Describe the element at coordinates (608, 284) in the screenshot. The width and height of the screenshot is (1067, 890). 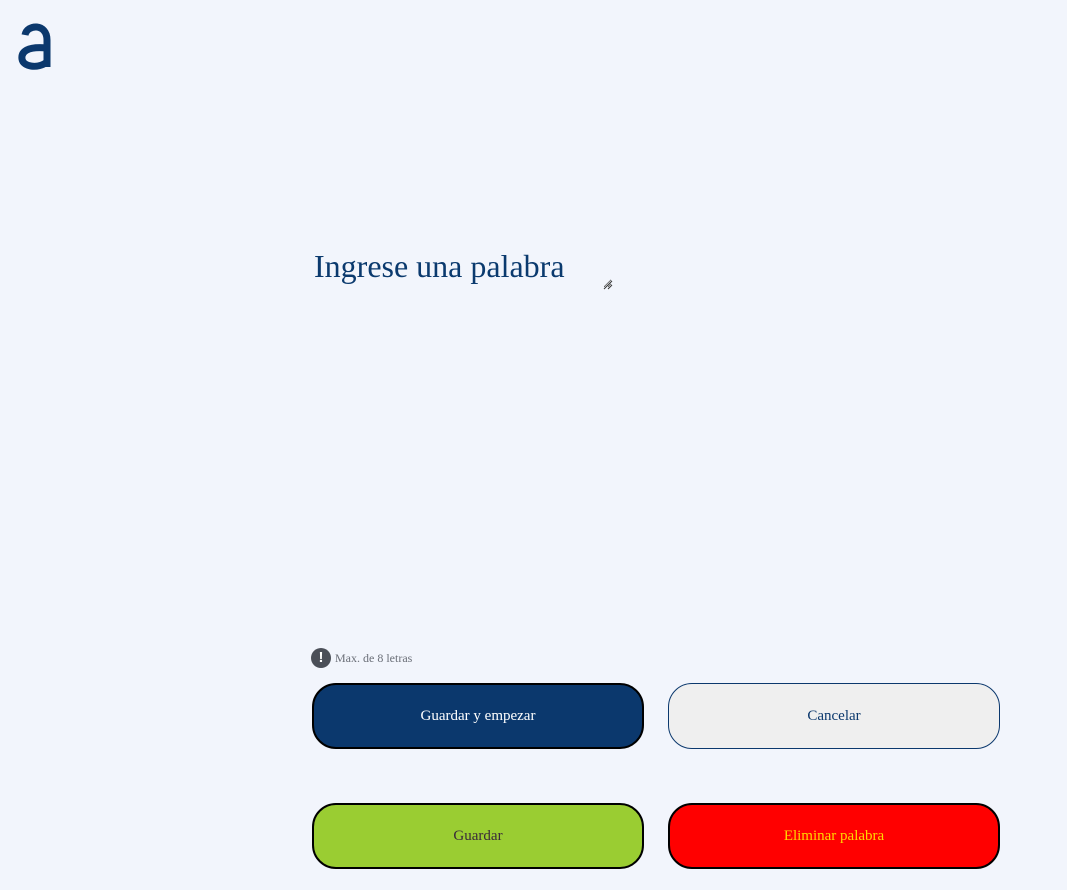
I see `resize-handle-icon` at that location.